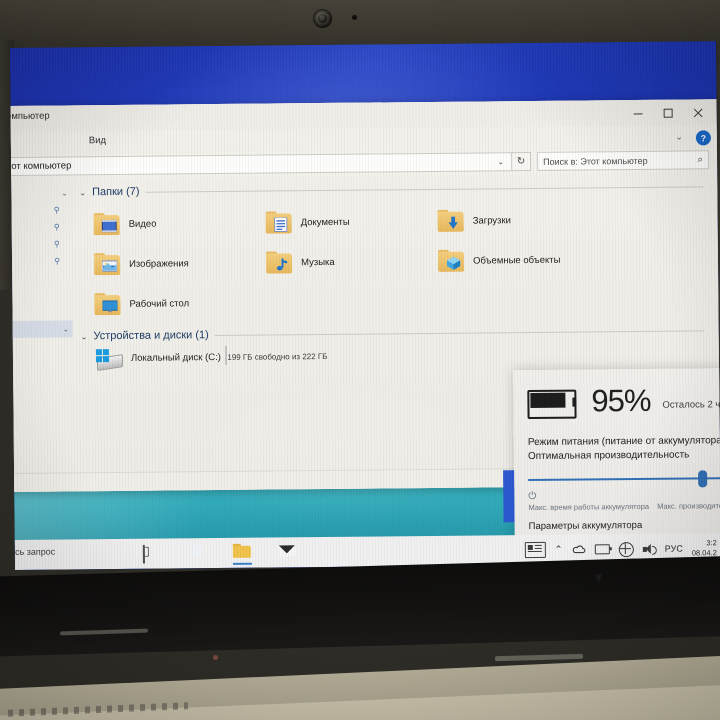 The image size is (720, 720). I want to click on taskbar-search-input: Поиск, введите здесь запрос, so click(87, 552).